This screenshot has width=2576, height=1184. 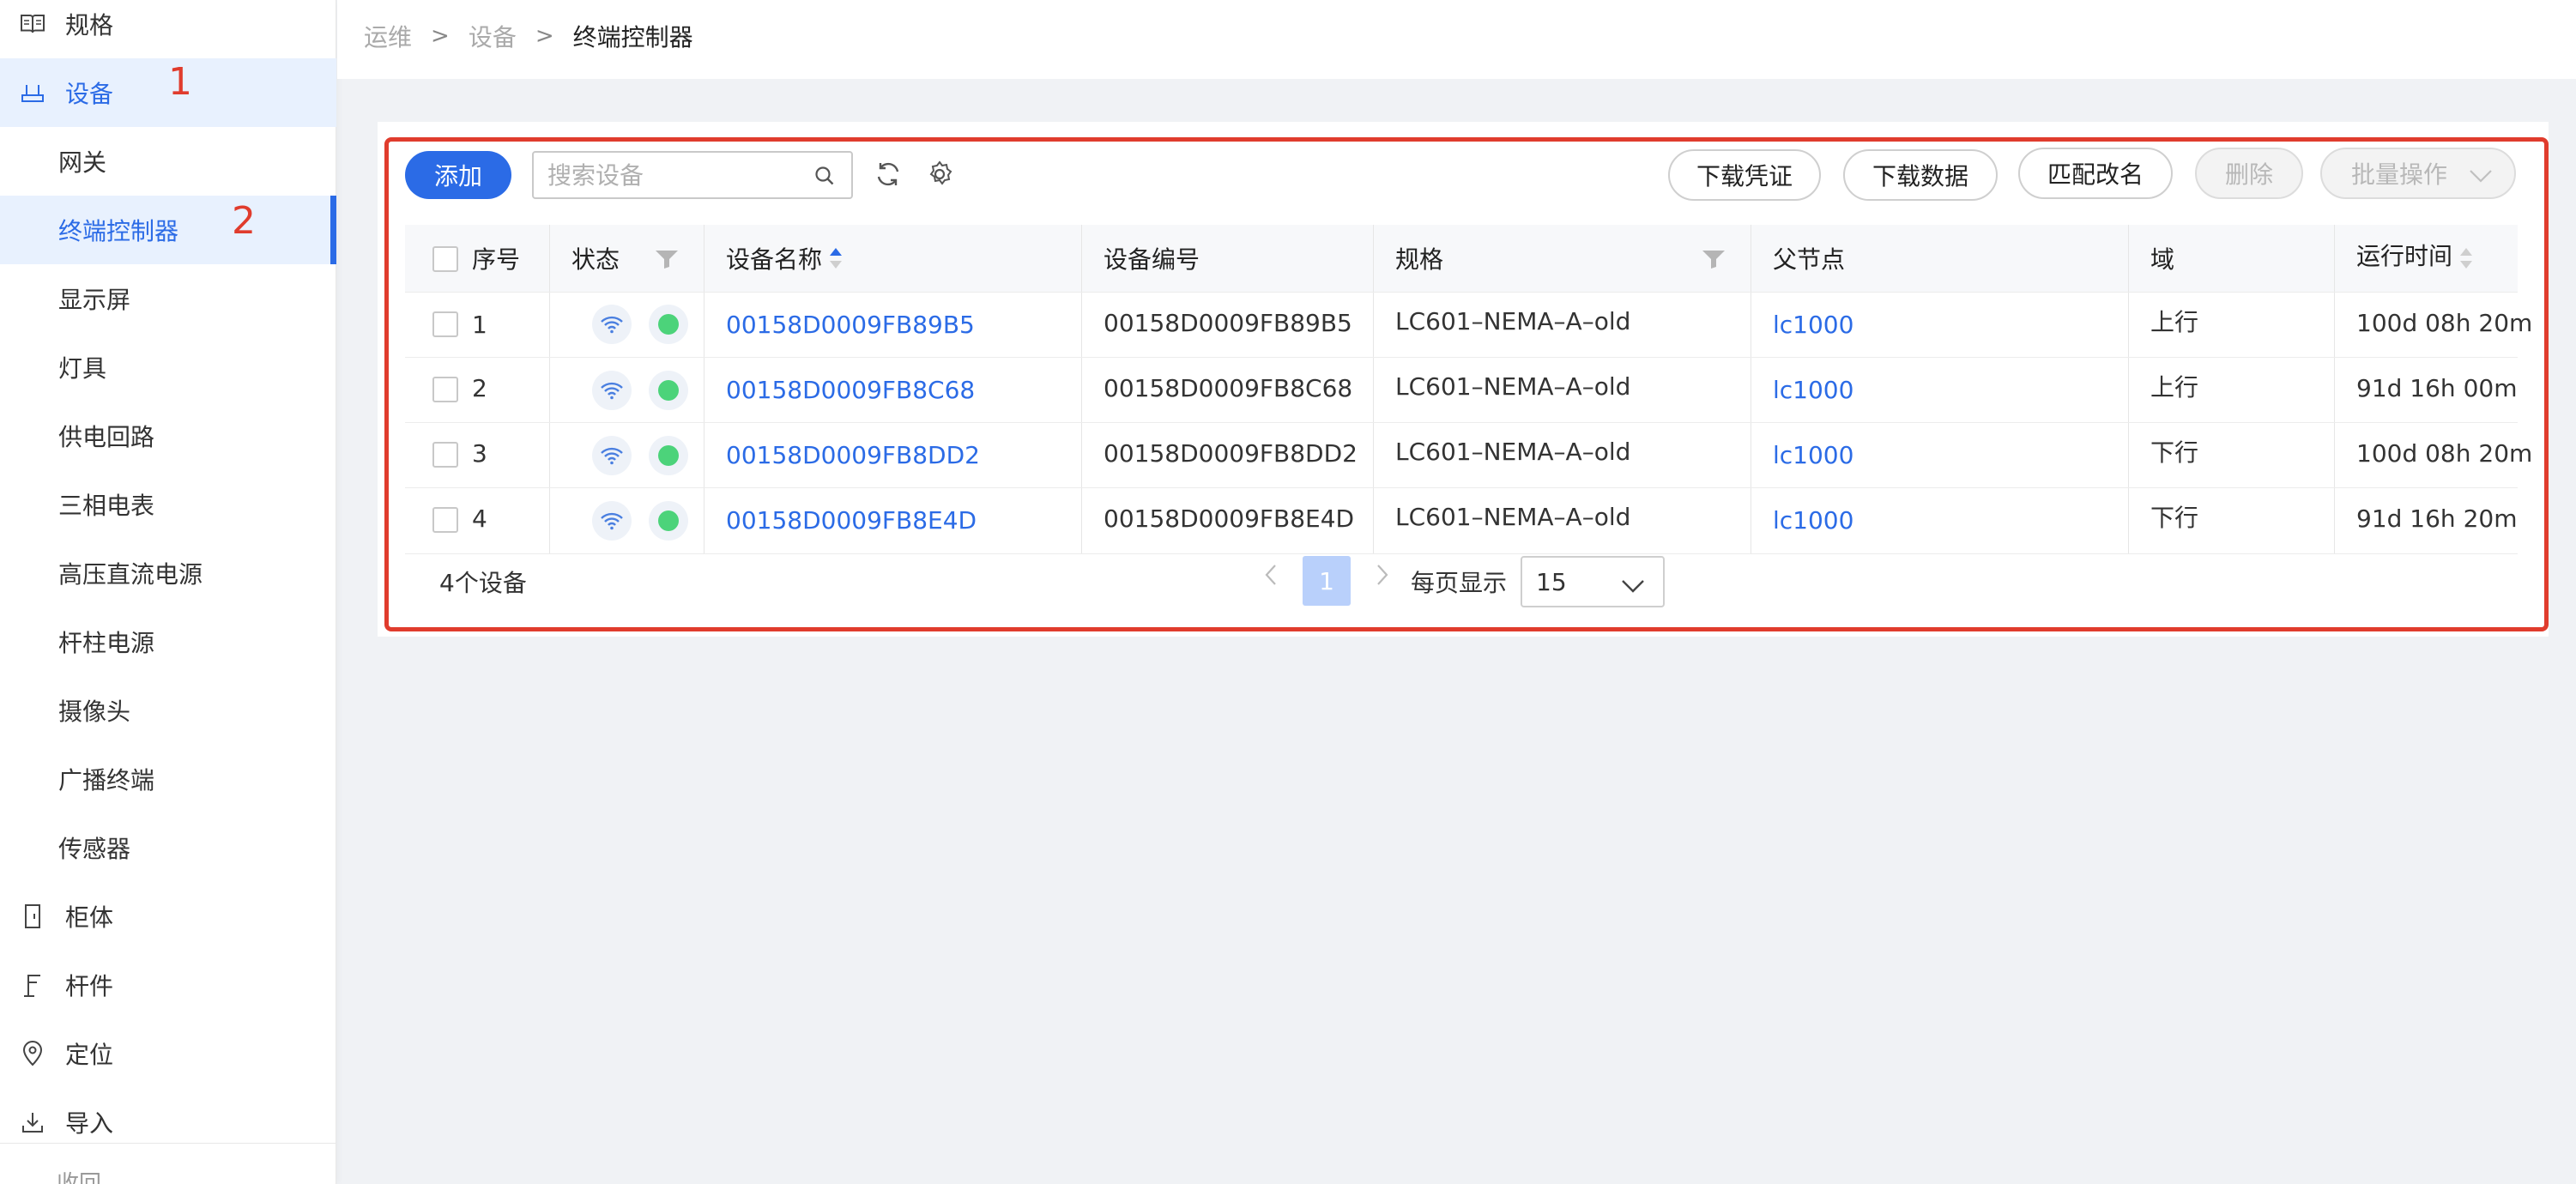 What do you see at coordinates (168, 916) in the screenshot?
I see `sidebar-item-cabinet: 柜体` at bounding box center [168, 916].